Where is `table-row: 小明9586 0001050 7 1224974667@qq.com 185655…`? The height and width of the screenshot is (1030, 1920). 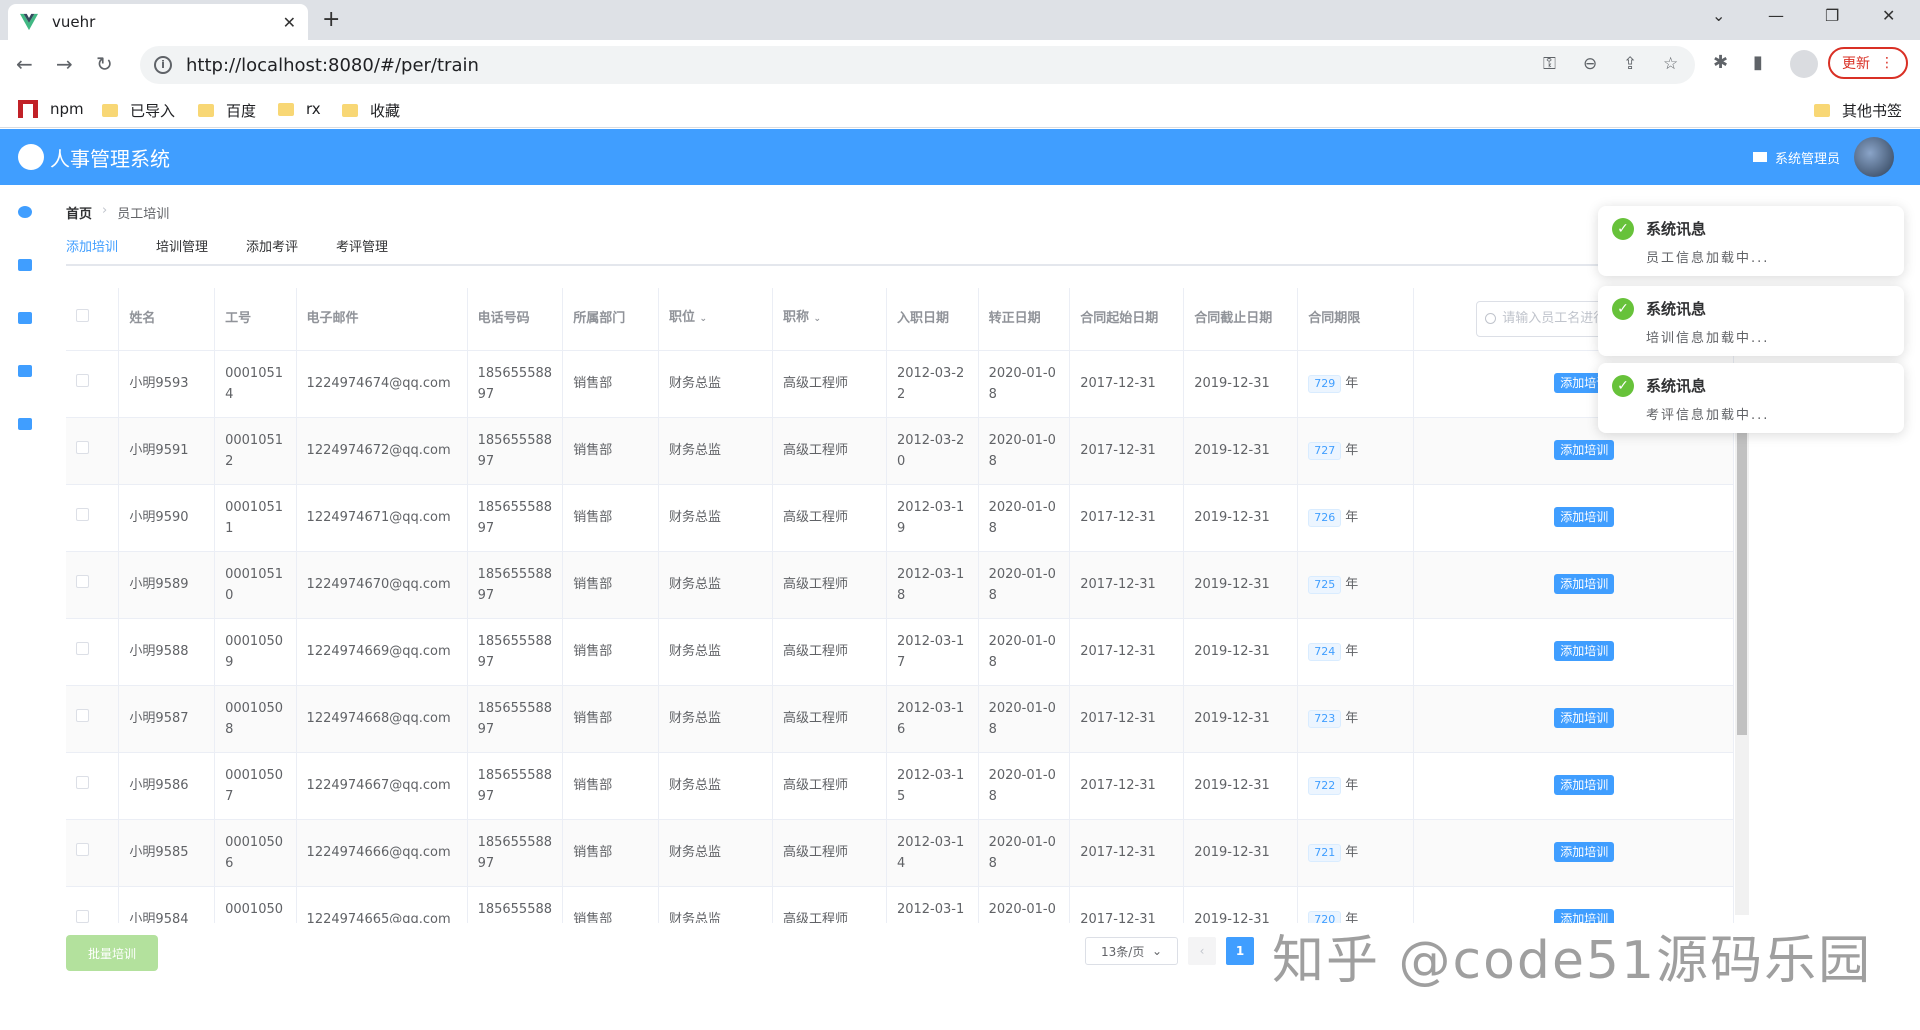 table-row: 小明9586 0001050 7 1224974667@qq.com 185655… is located at coordinates (900, 786).